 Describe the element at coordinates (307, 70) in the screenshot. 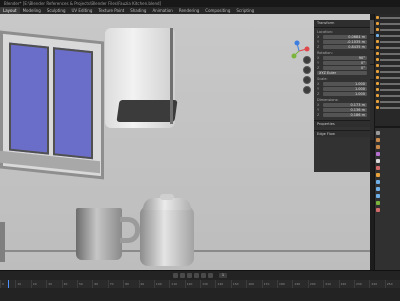

I see `pan-hand-icon` at that location.